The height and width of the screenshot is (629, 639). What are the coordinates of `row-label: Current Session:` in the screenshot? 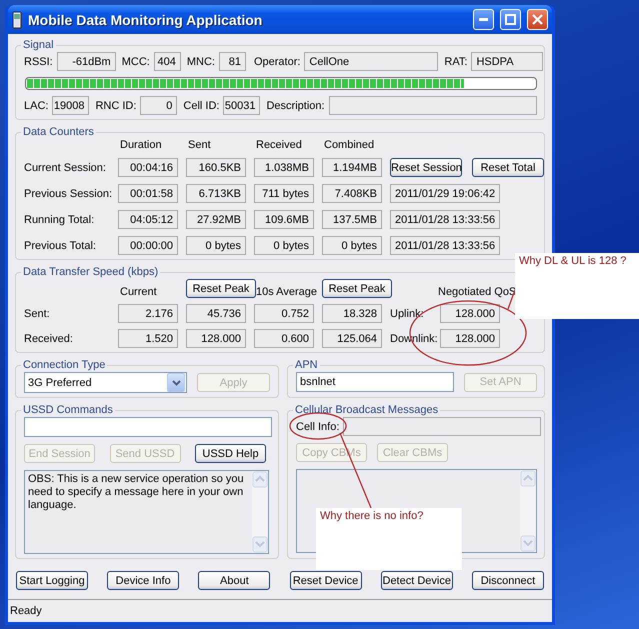 It's located at (65, 168).